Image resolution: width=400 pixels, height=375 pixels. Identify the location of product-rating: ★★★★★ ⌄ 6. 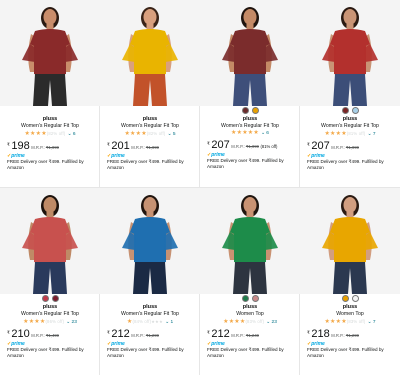
(250, 133).